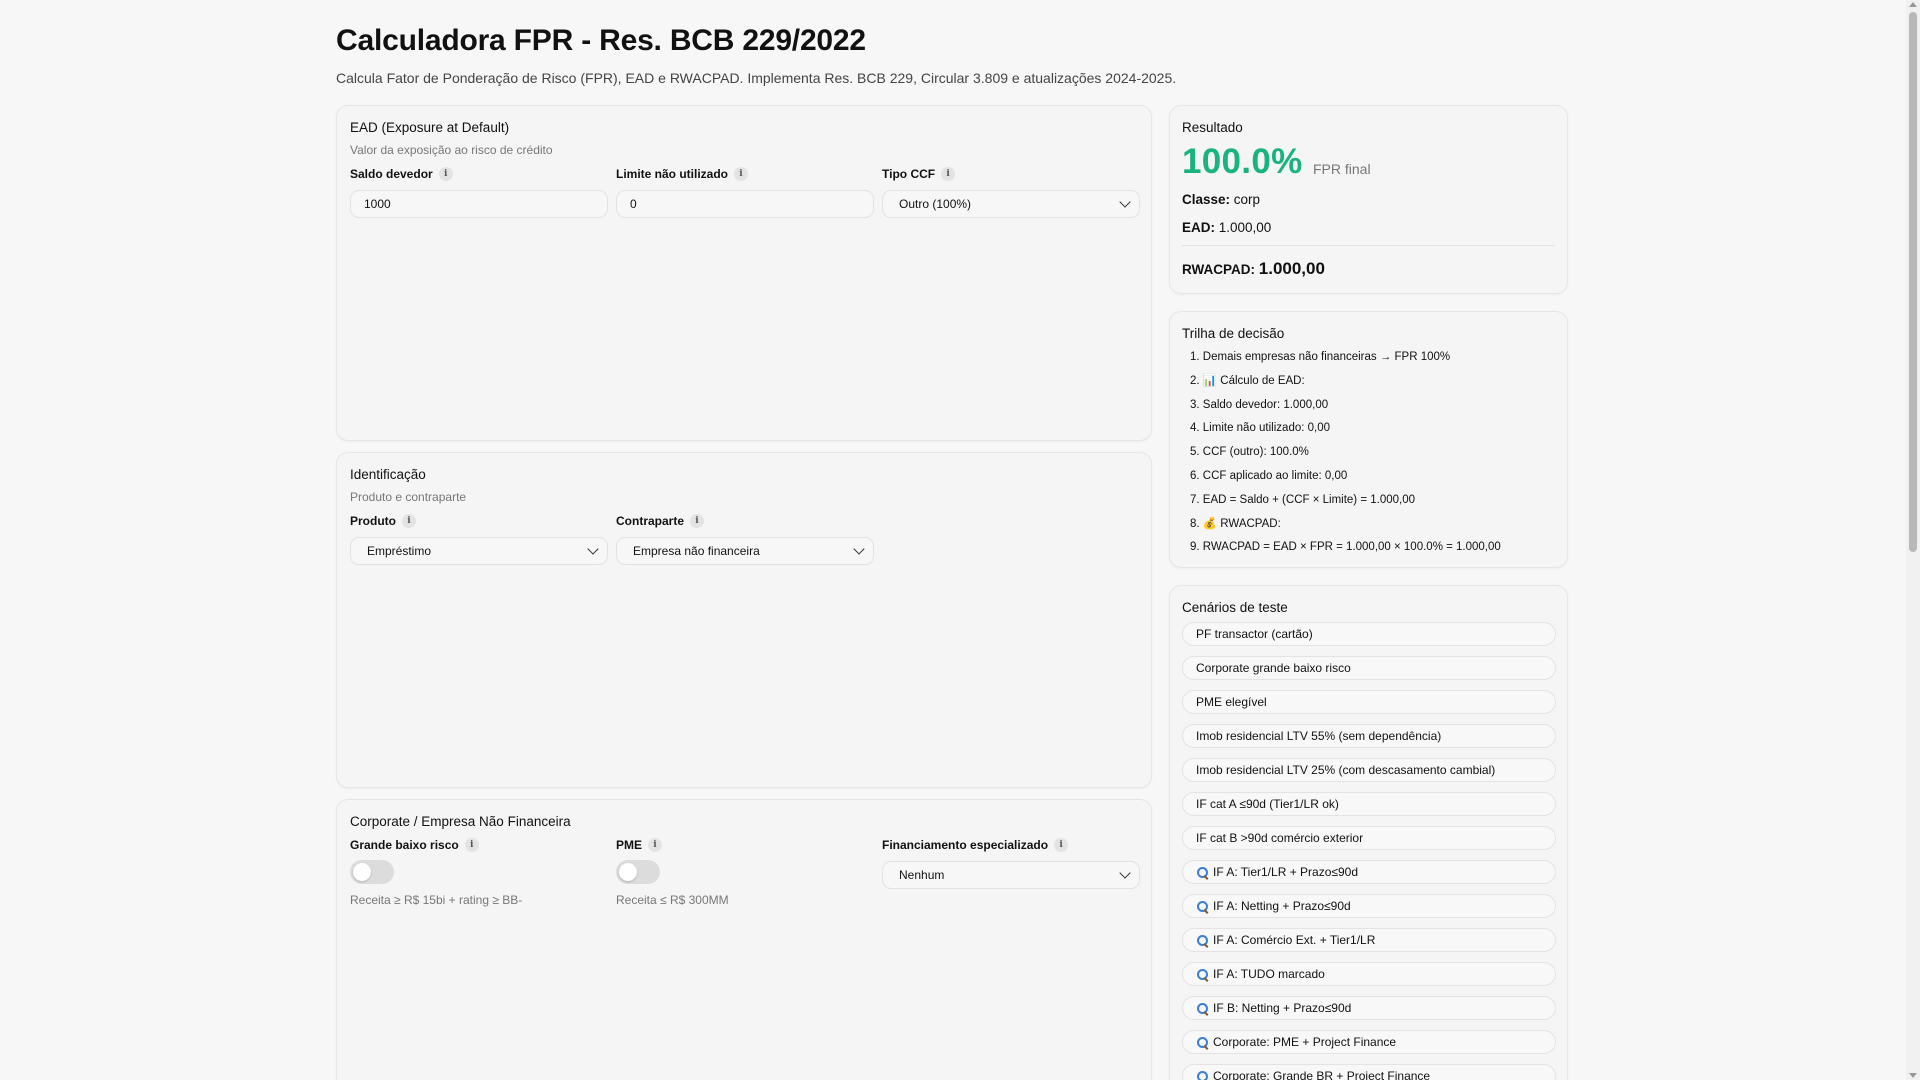 This screenshot has height=1080, width=1920. I want to click on limite-field: Limite não utilizado i 0, so click(745, 191).